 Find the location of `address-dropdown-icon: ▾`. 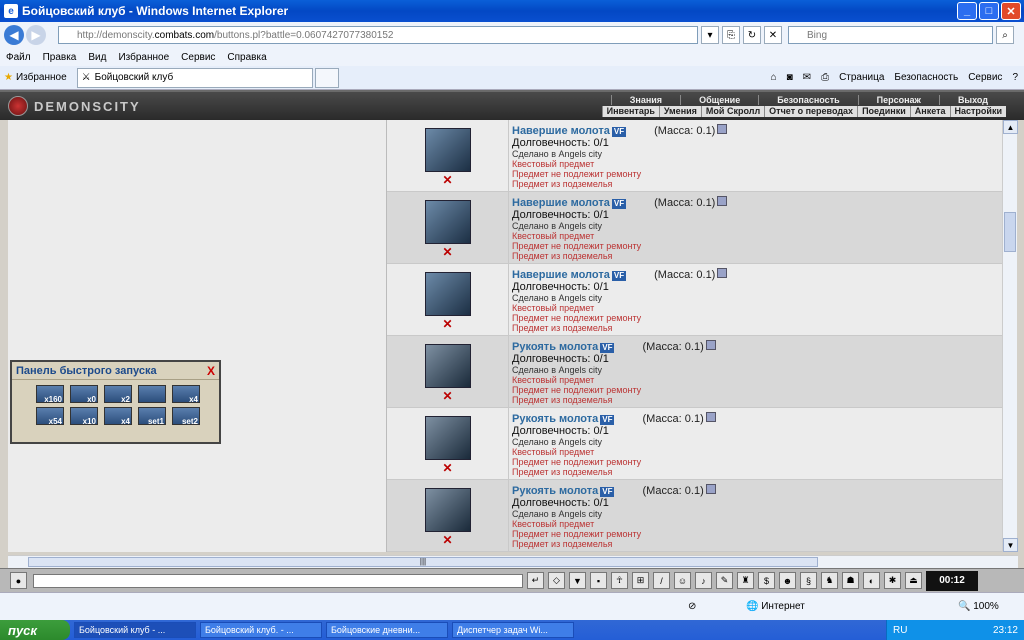

address-dropdown-icon: ▾ is located at coordinates (710, 35).